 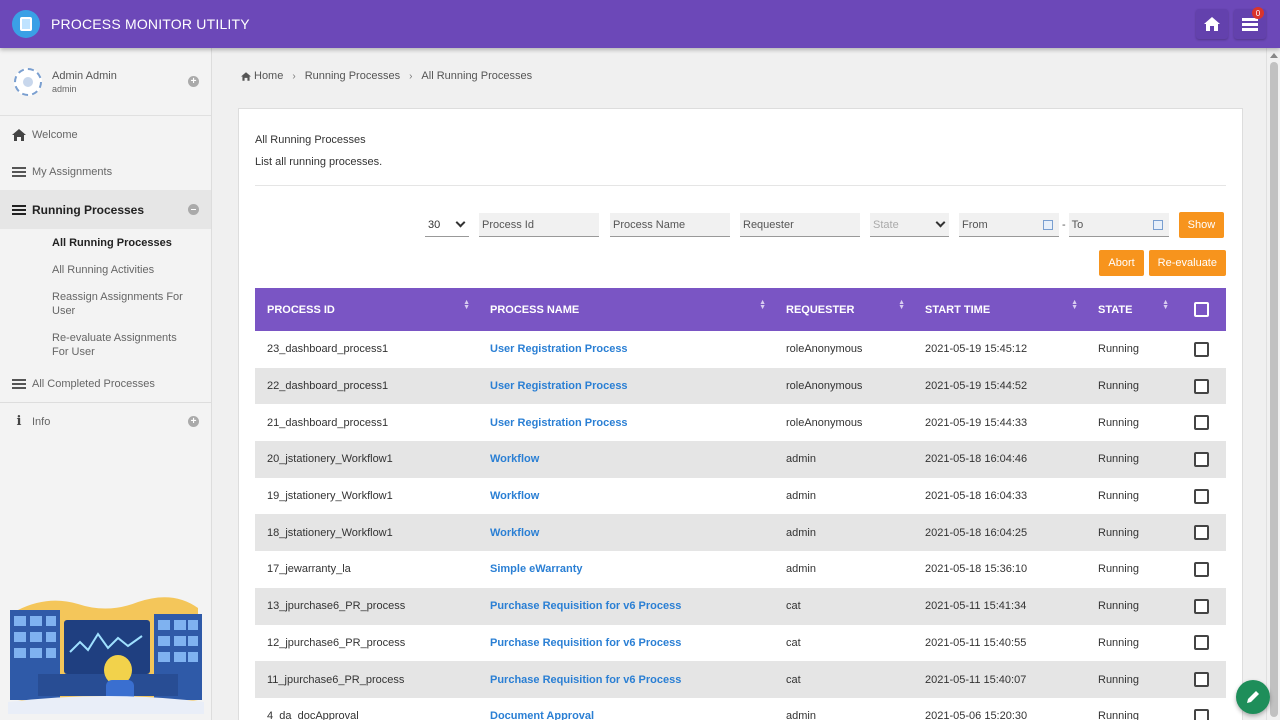 What do you see at coordinates (626, 307) in the screenshot?
I see `column-header-process-name: PROCESS NAME ▲ ▼` at bounding box center [626, 307].